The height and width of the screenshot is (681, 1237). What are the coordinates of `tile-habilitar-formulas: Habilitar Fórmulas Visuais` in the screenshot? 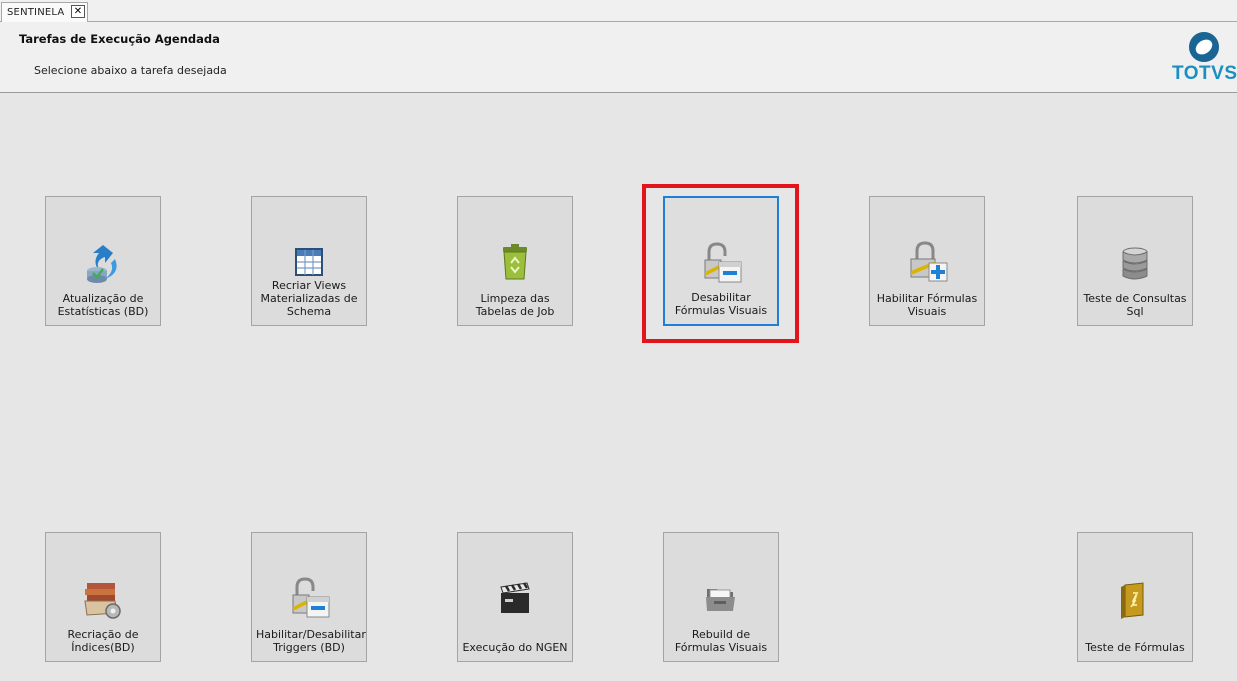 It's located at (927, 261).